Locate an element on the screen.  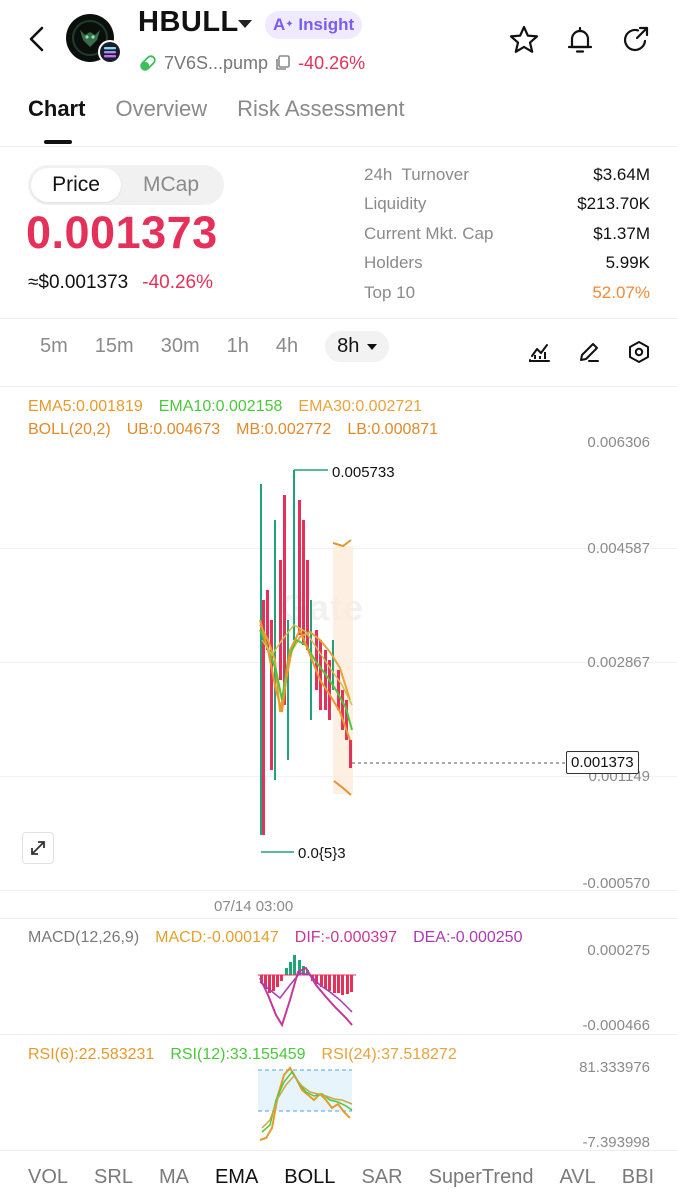
interval-label: 8h is located at coordinates (348, 346).